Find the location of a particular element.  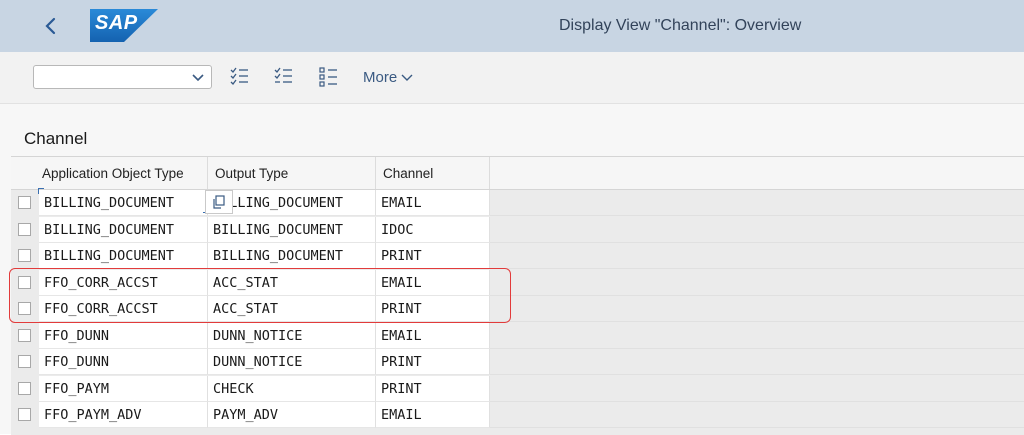

row-selector-header is located at coordinates (23, 173).